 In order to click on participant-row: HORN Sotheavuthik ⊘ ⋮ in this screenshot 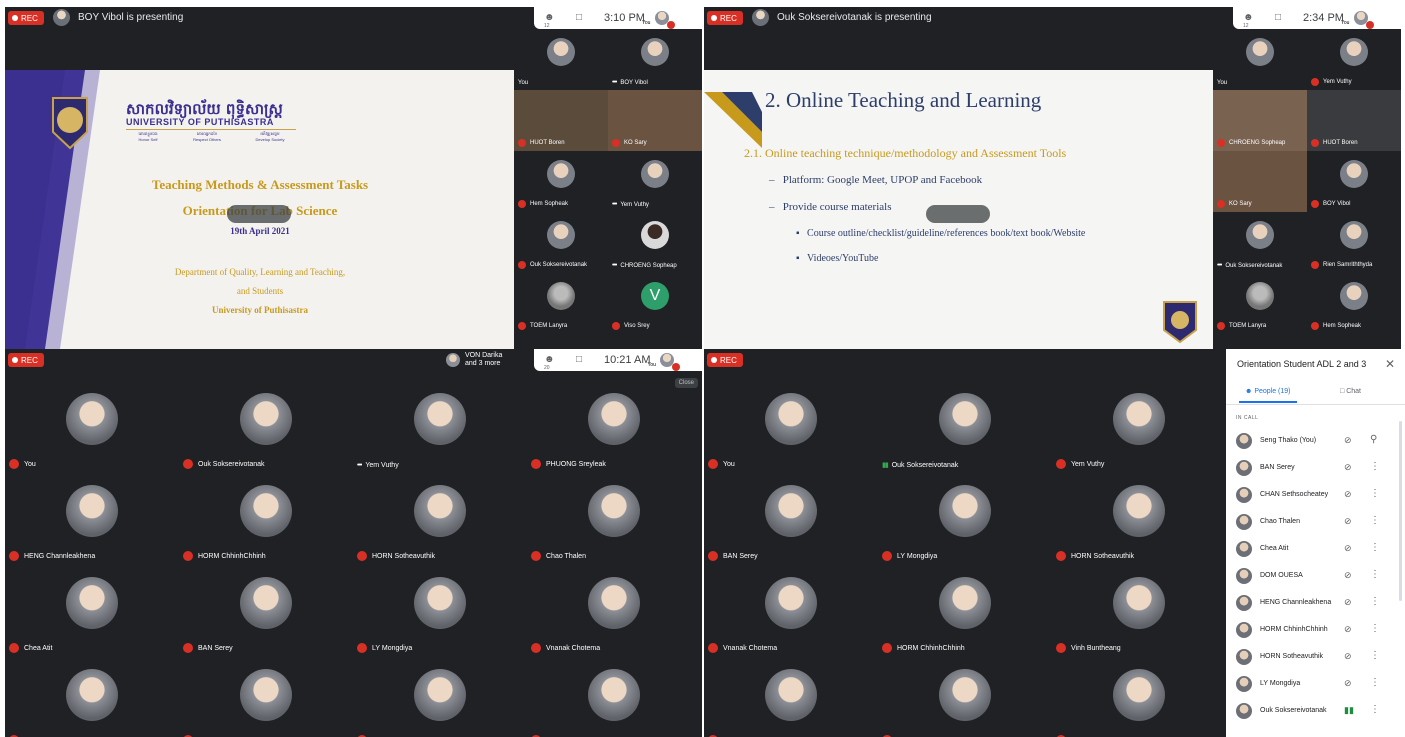, I will do `click(1315, 657)`.